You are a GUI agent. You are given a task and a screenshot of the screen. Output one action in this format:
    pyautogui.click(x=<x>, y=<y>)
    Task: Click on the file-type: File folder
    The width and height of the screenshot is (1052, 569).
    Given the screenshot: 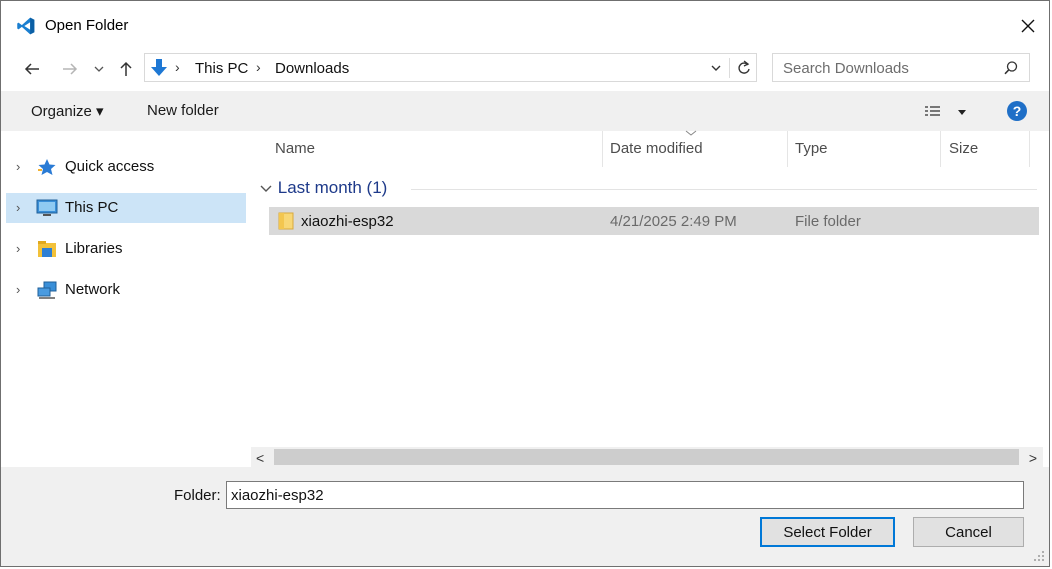 What is the action you would take?
    pyautogui.click(x=828, y=221)
    